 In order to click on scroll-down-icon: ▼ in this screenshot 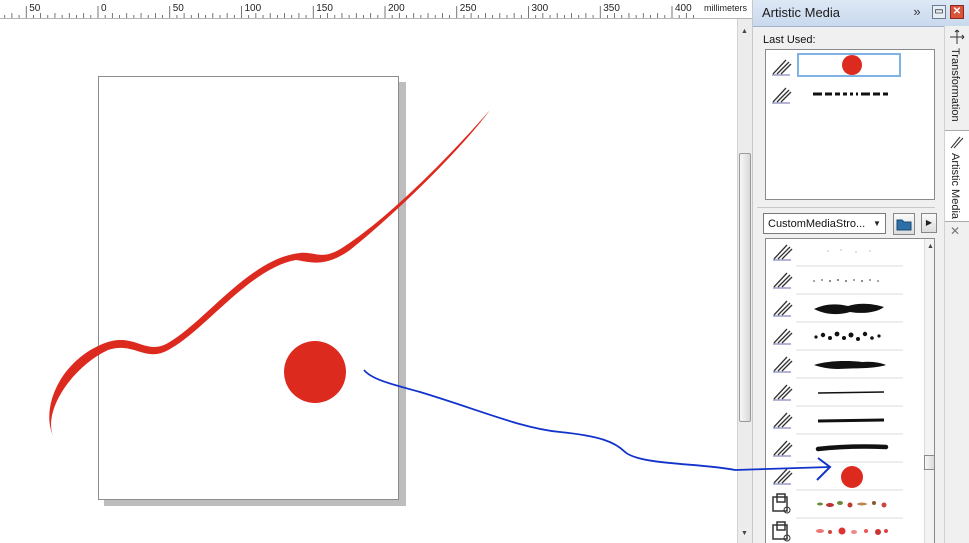, I will do `click(744, 533)`.